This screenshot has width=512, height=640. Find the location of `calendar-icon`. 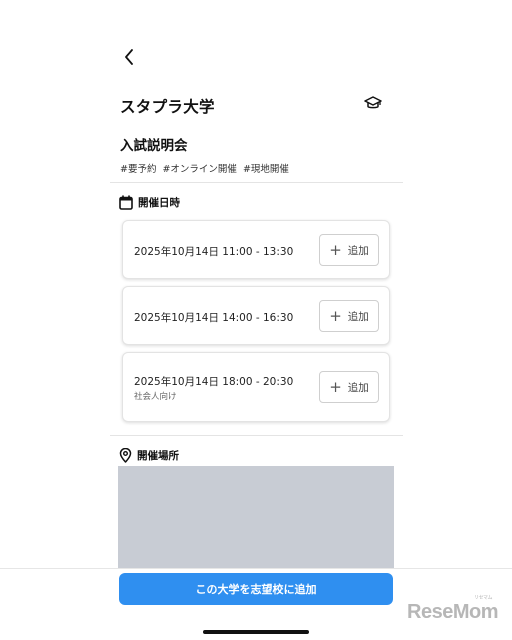

calendar-icon is located at coordinates (126, 202).